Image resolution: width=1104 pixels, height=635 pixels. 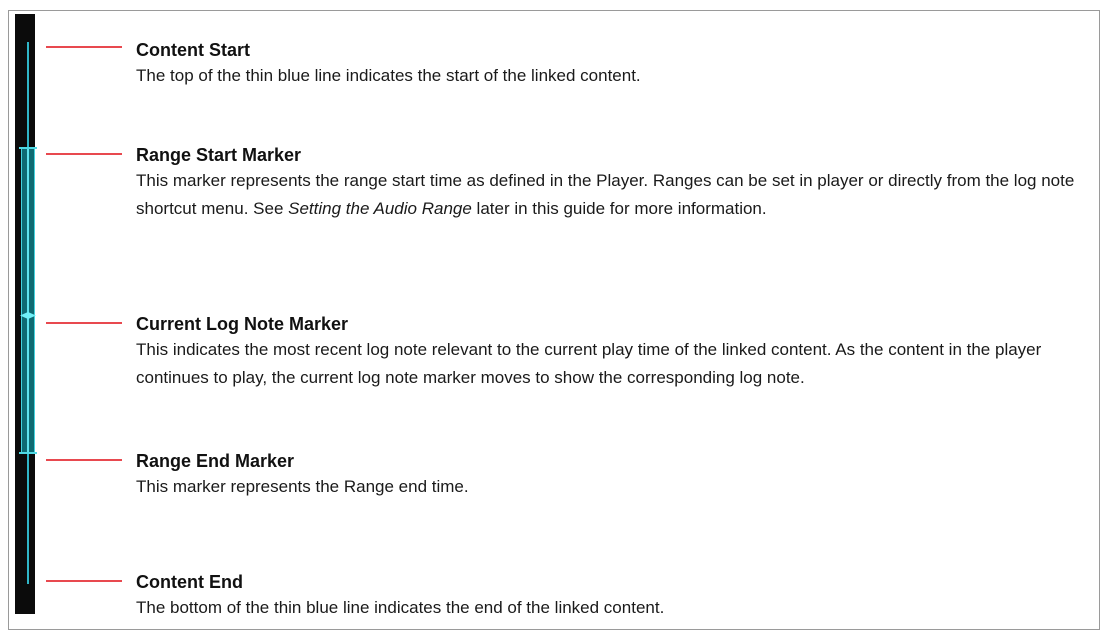 What do you see at coordinates (193, 50) in the screenshot?
I see `content-start-title: Content Start` at bounding box center [193, 50].